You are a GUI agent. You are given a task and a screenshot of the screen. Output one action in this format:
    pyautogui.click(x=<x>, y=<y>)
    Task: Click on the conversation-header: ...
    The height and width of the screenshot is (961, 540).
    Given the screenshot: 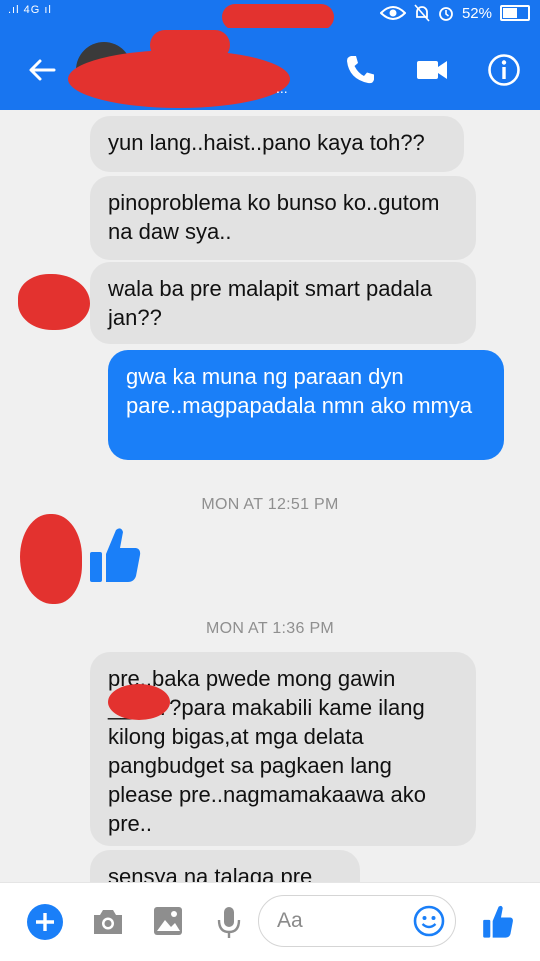 What is the action you would take?
    pyautogui.click(x=270, y=69)
    